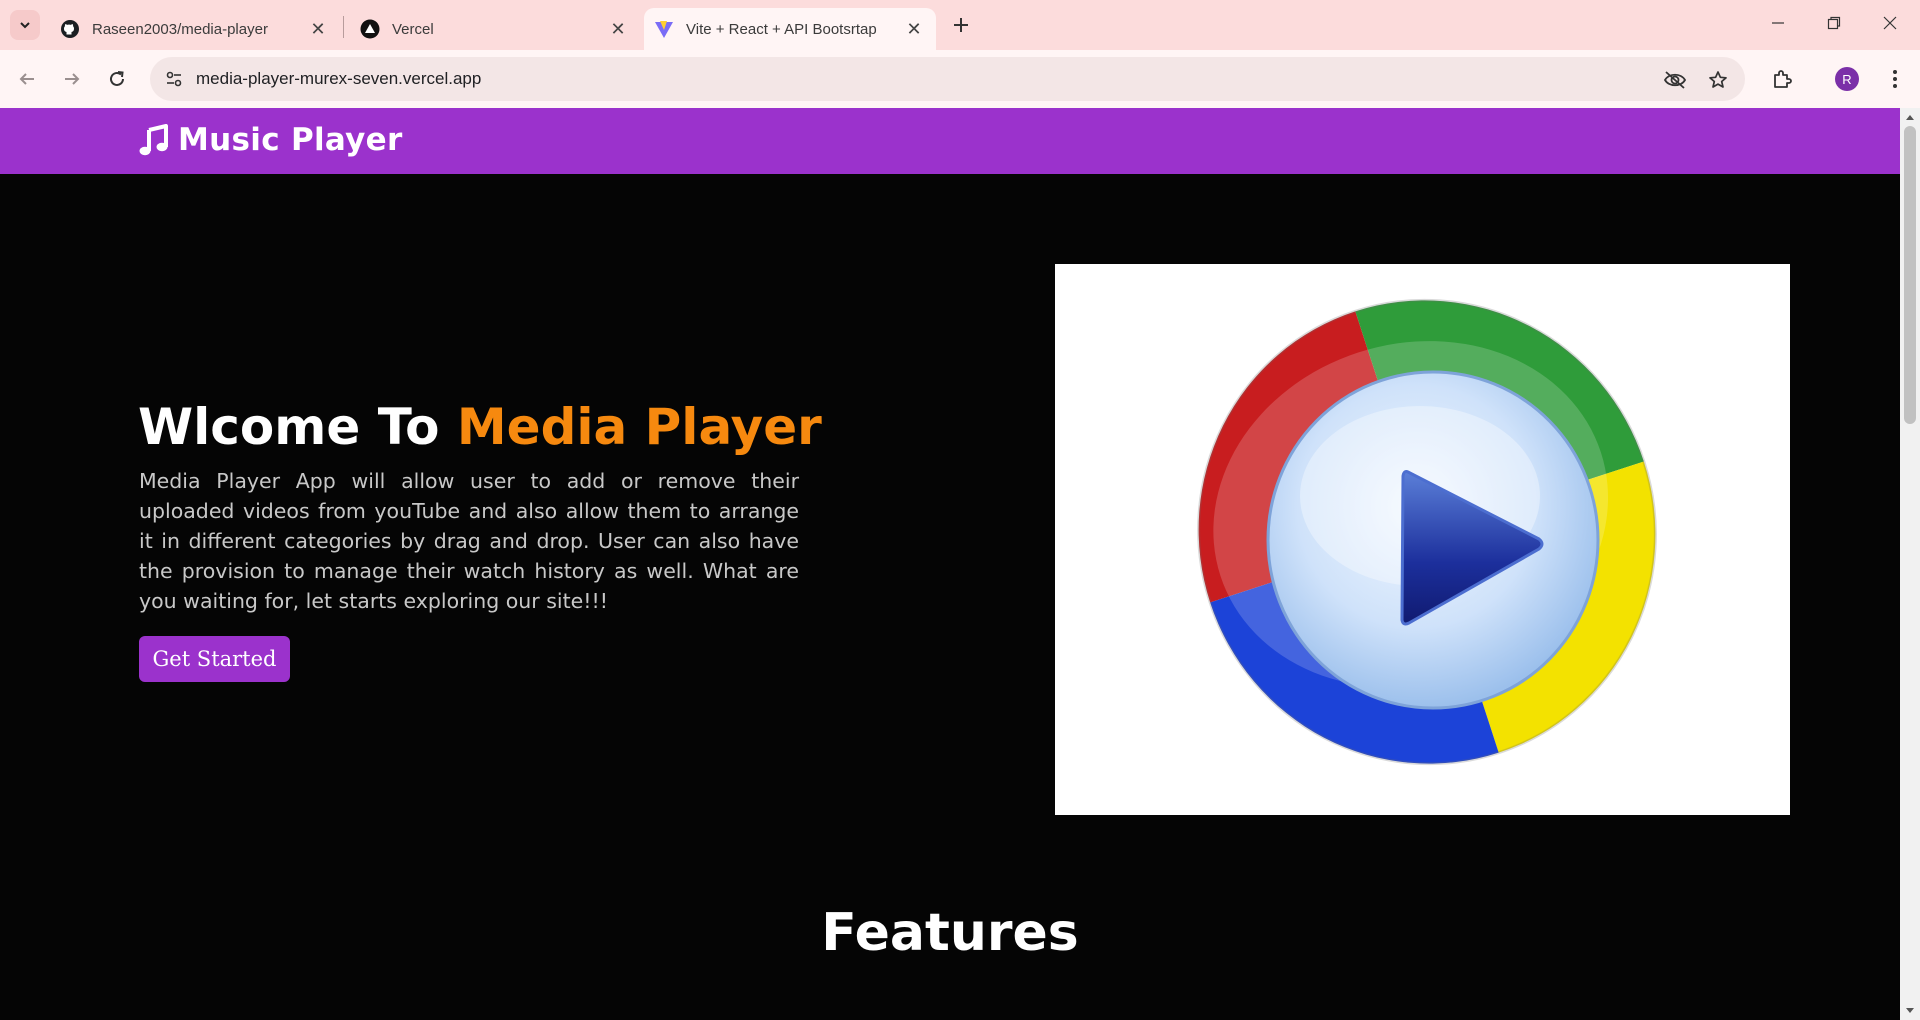 This screenshot has height=1020, width=1920. I want to click on site-info-icon, so click(174, 79).